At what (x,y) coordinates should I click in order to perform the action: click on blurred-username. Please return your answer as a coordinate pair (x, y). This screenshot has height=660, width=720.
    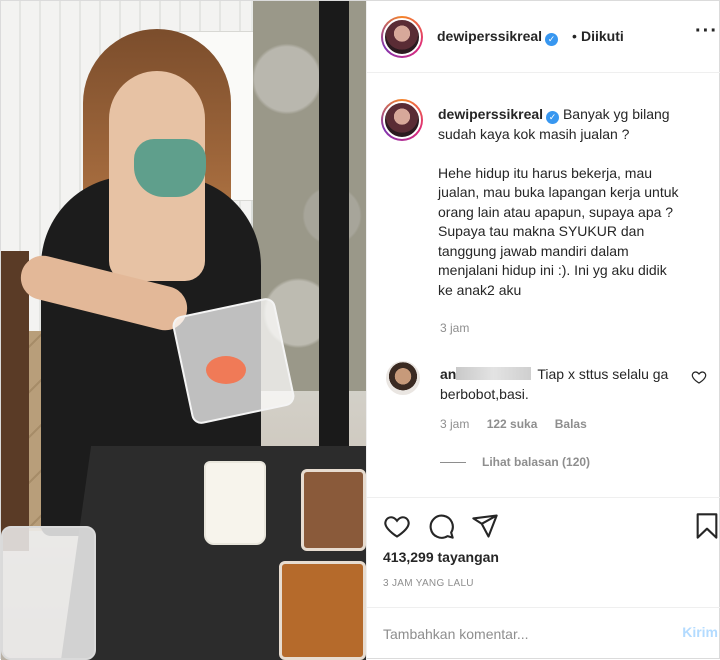
    Looking at the image, I should click on (494, 373).